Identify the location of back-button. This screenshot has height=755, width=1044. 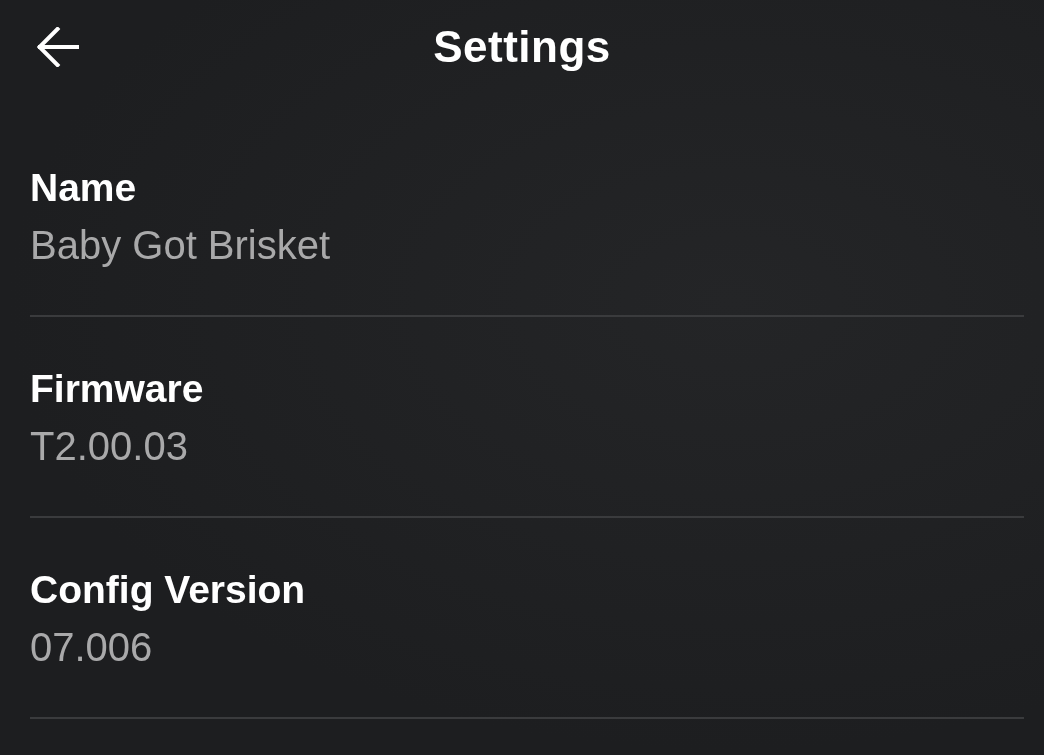
(58, 47).